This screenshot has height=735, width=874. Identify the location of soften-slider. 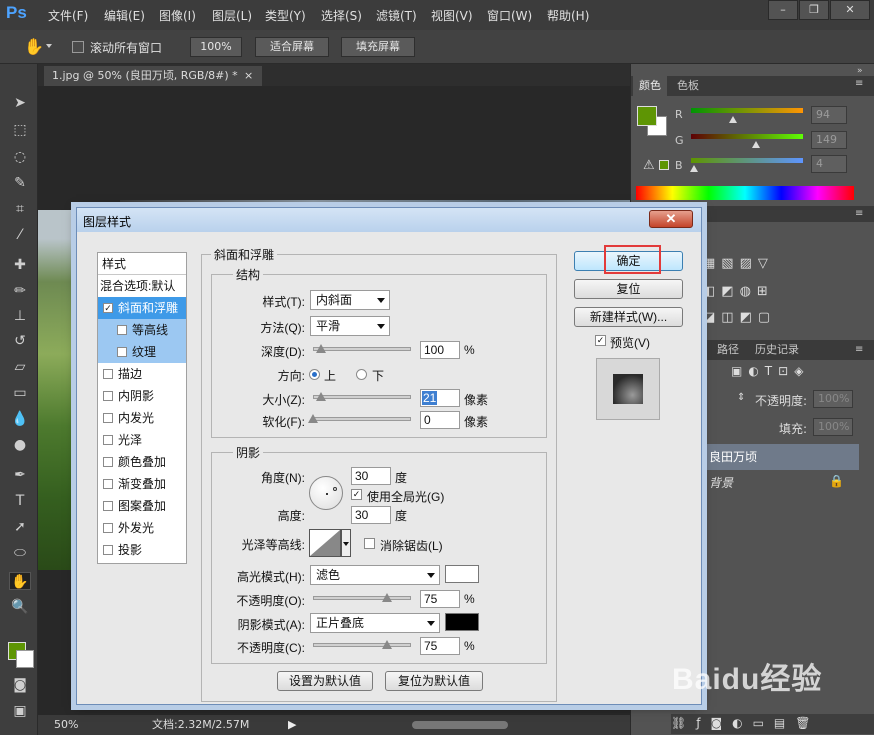
(362, 419).